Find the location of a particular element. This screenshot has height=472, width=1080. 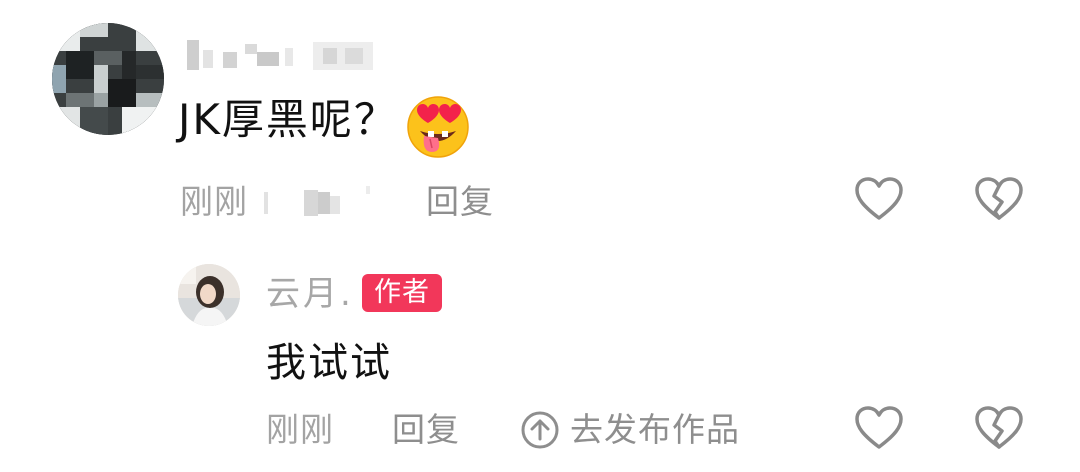

obscured-location is located at coordinates (322, 202).